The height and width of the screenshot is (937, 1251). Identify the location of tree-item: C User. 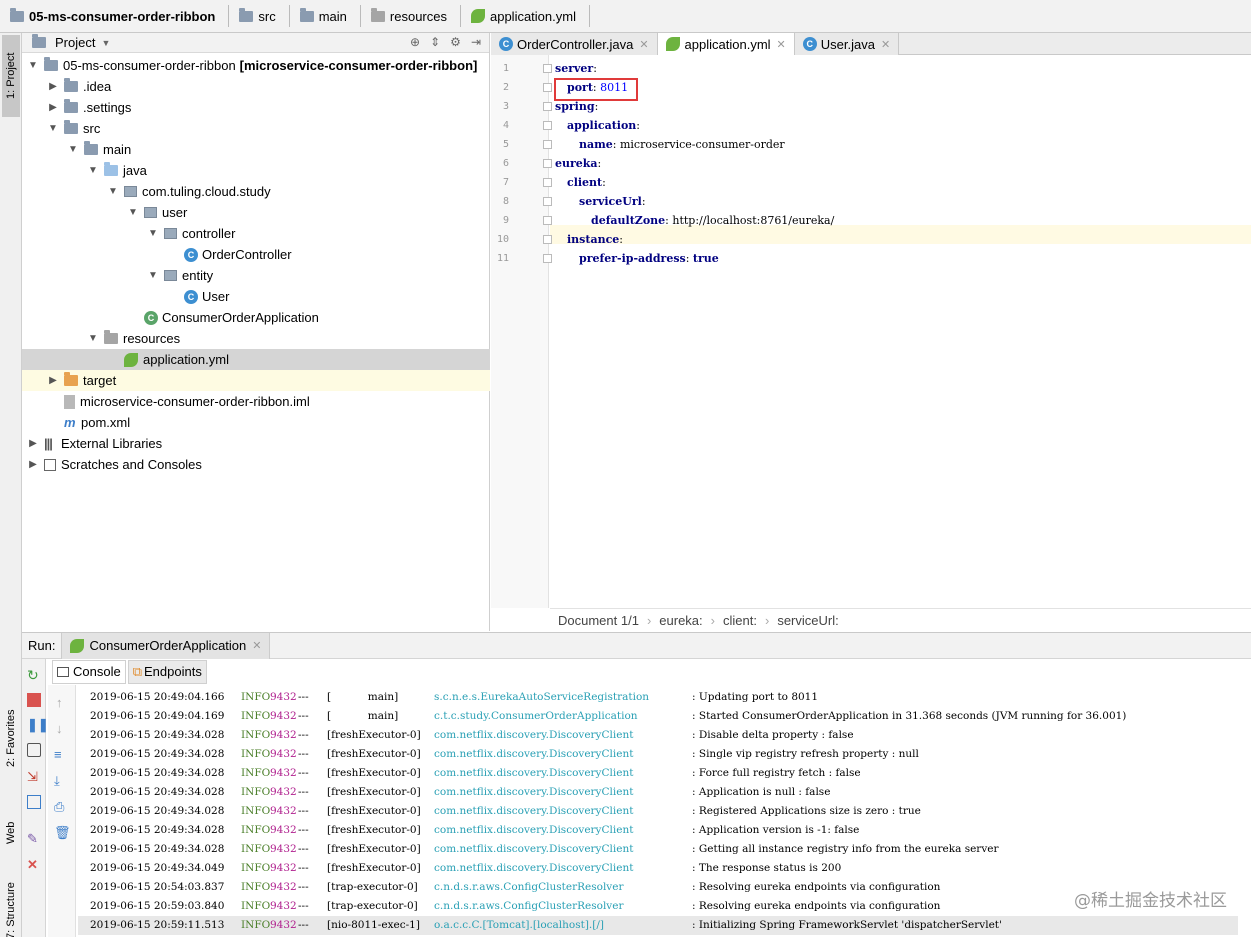
(256, 296).